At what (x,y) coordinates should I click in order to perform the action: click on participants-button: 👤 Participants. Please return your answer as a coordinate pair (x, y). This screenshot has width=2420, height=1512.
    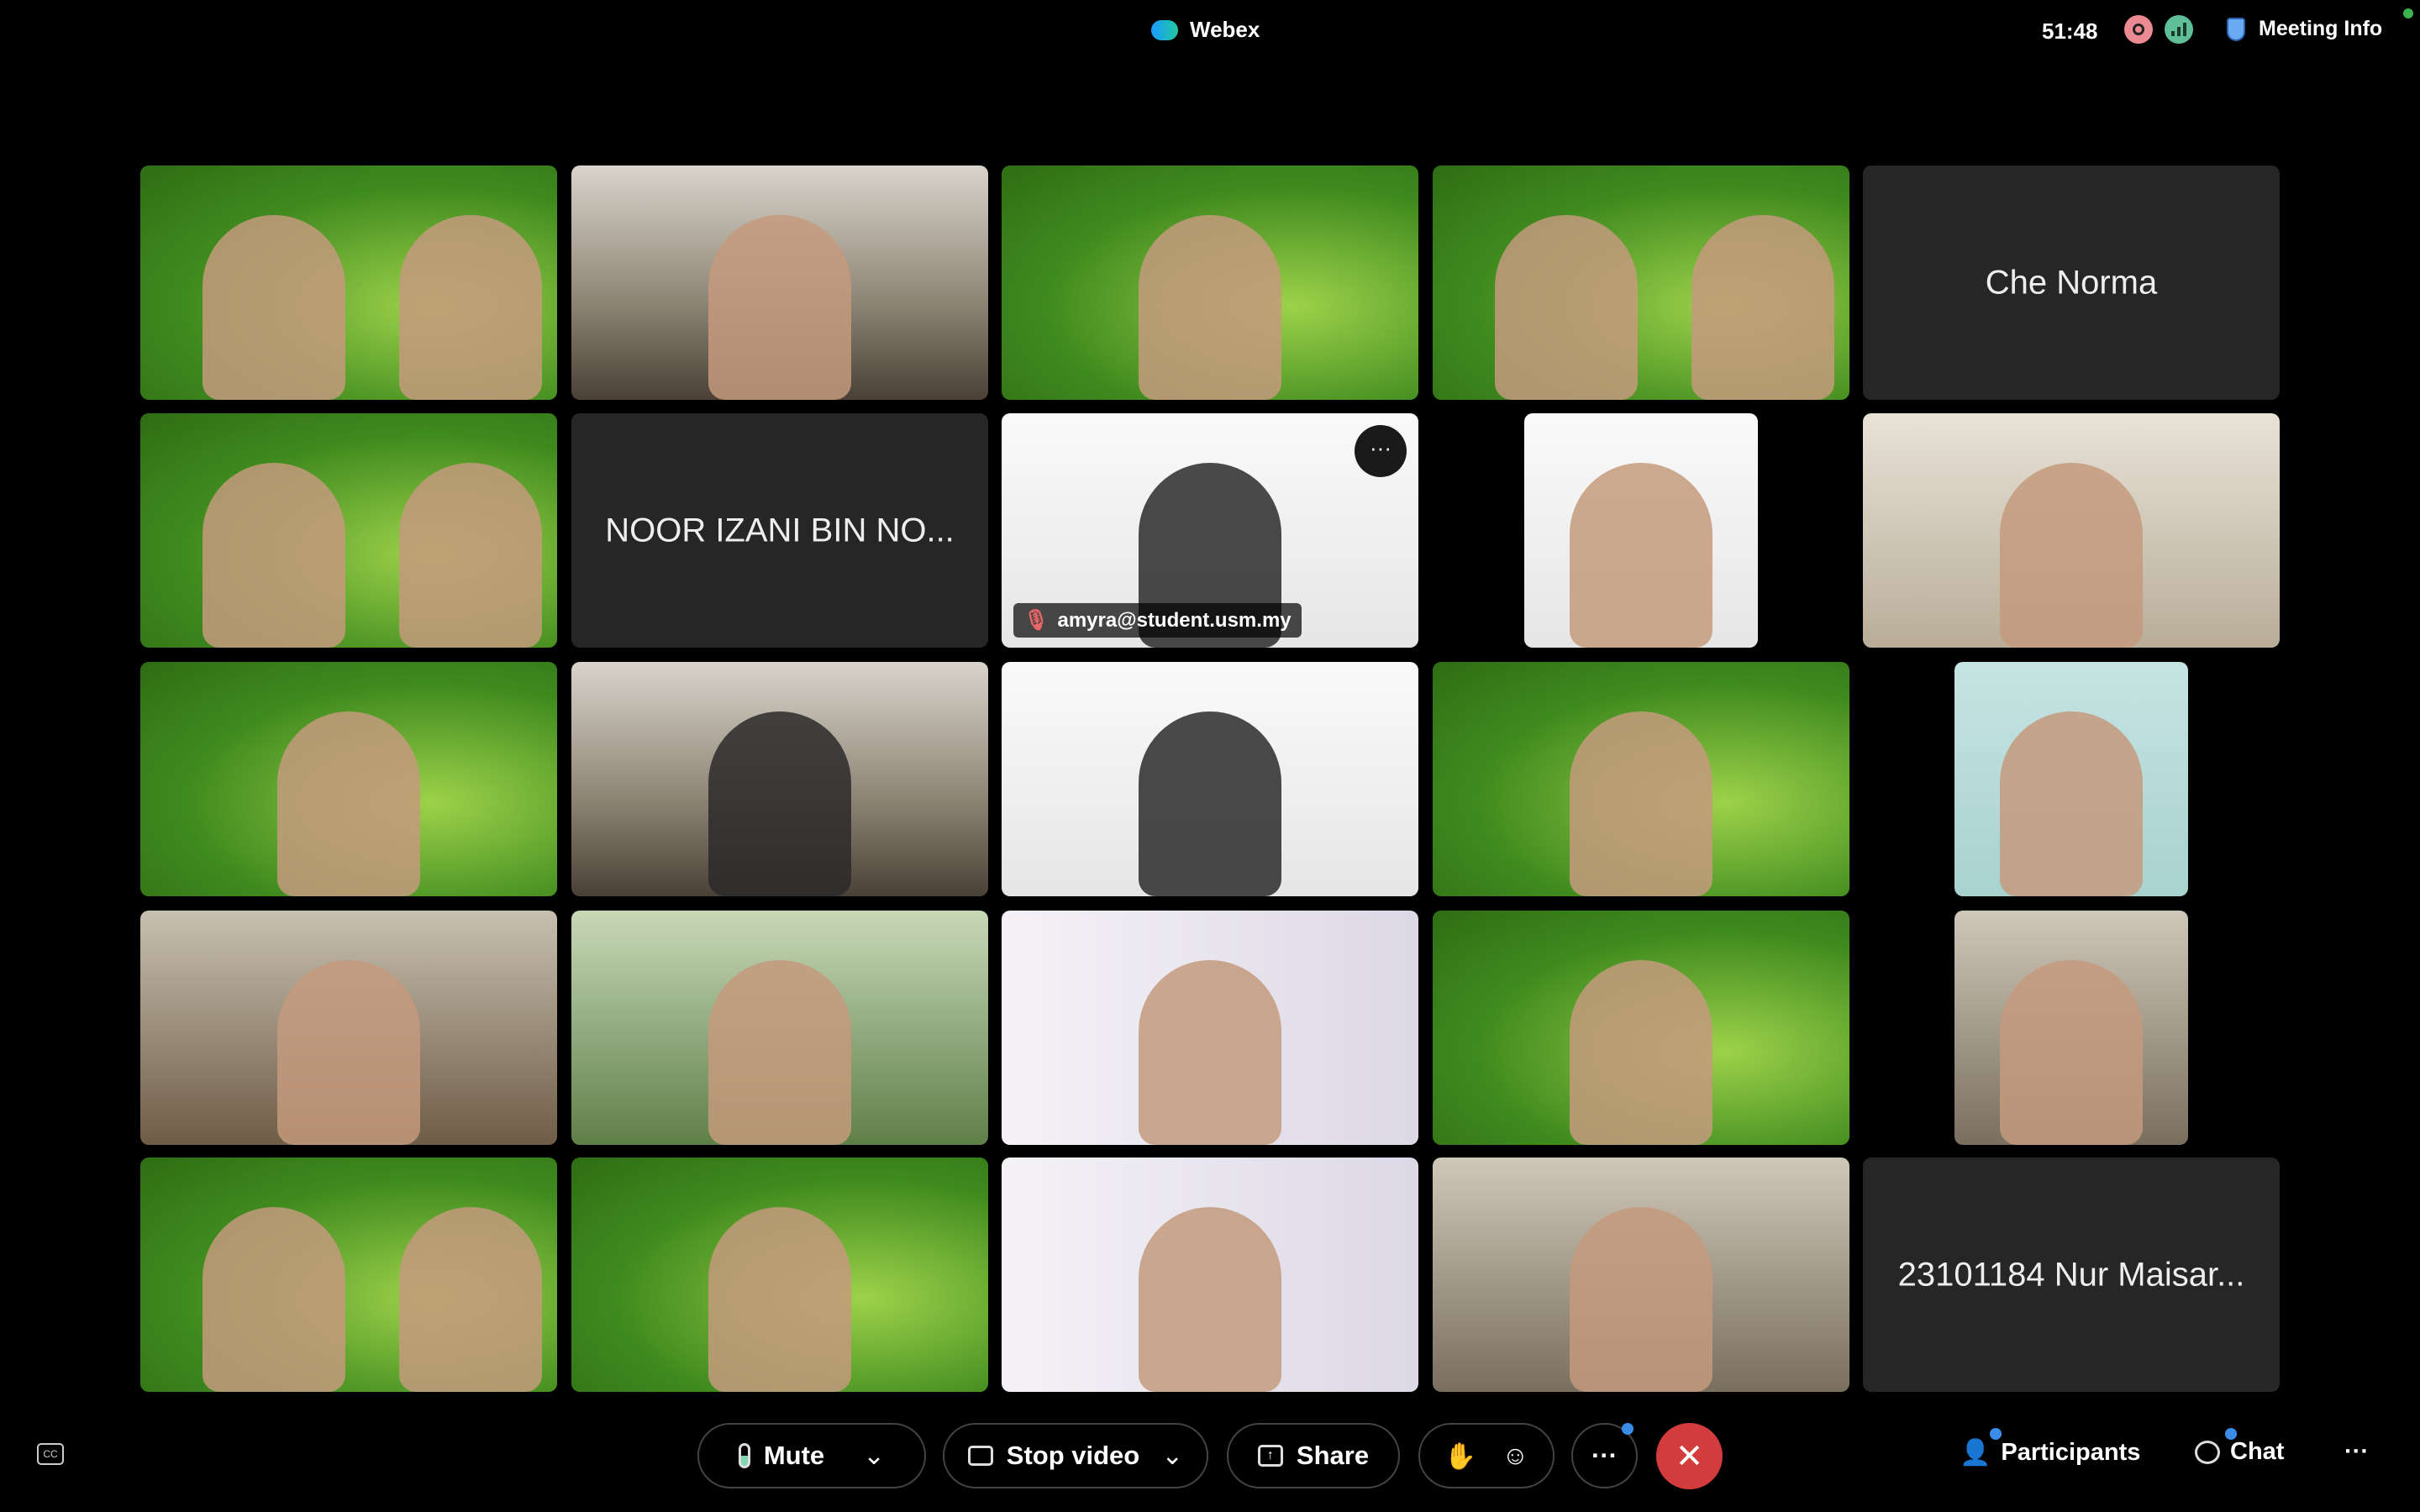
    Looking at the image, I should click on (2050, 1452).